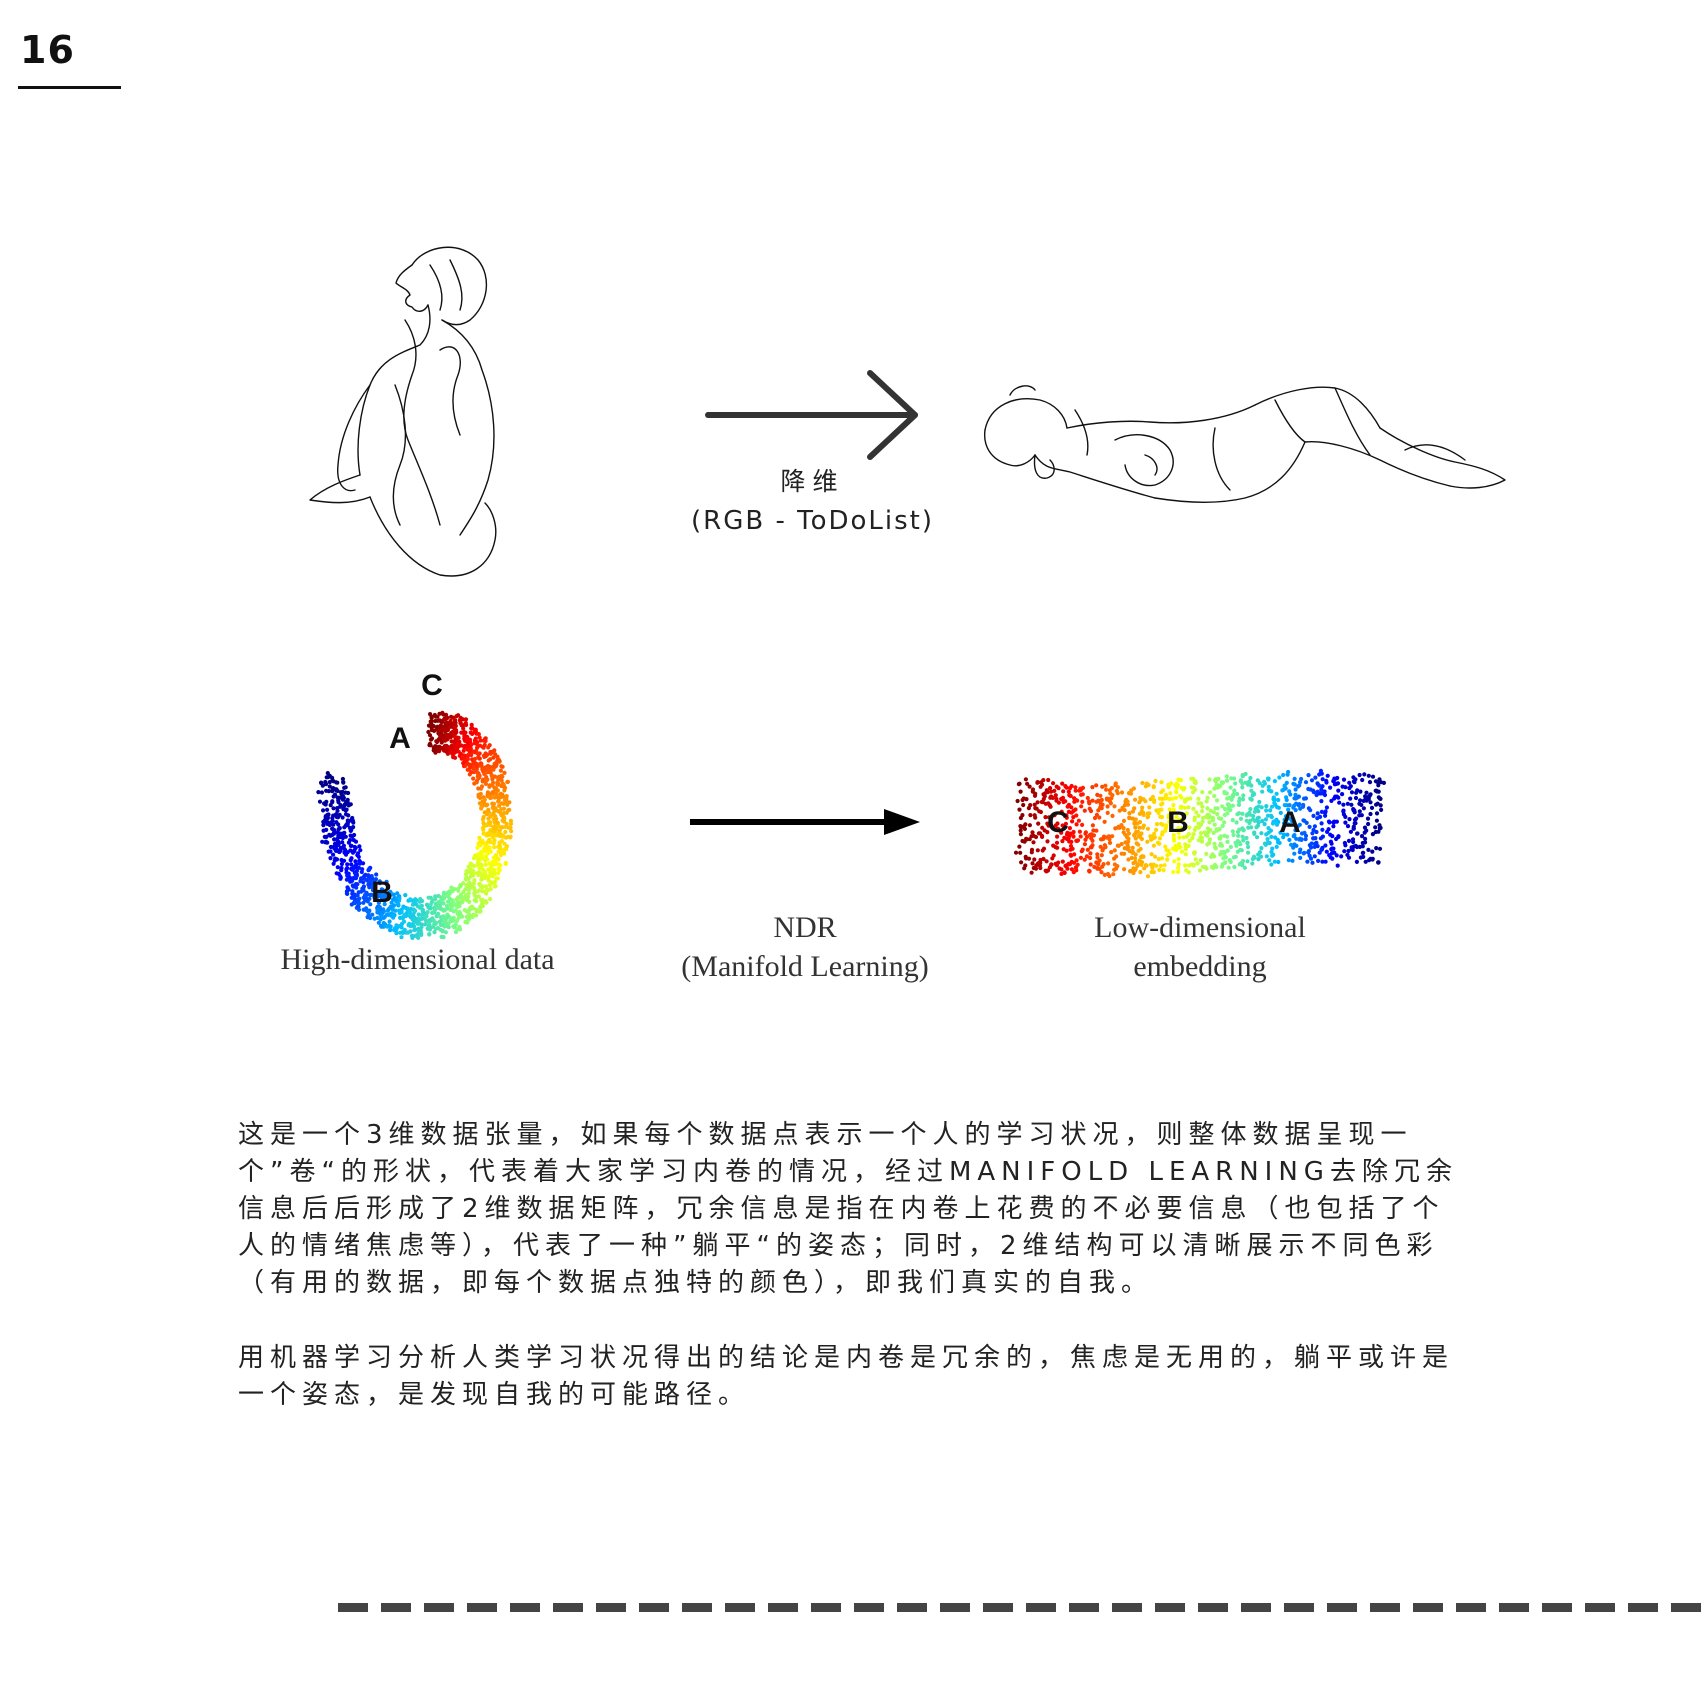 This screenshot has height=1701, width=1701. What do you see at coordinates (400, 738) in the screenshot?
I see `roll-label-a: A` at bounding box center [400, 738].